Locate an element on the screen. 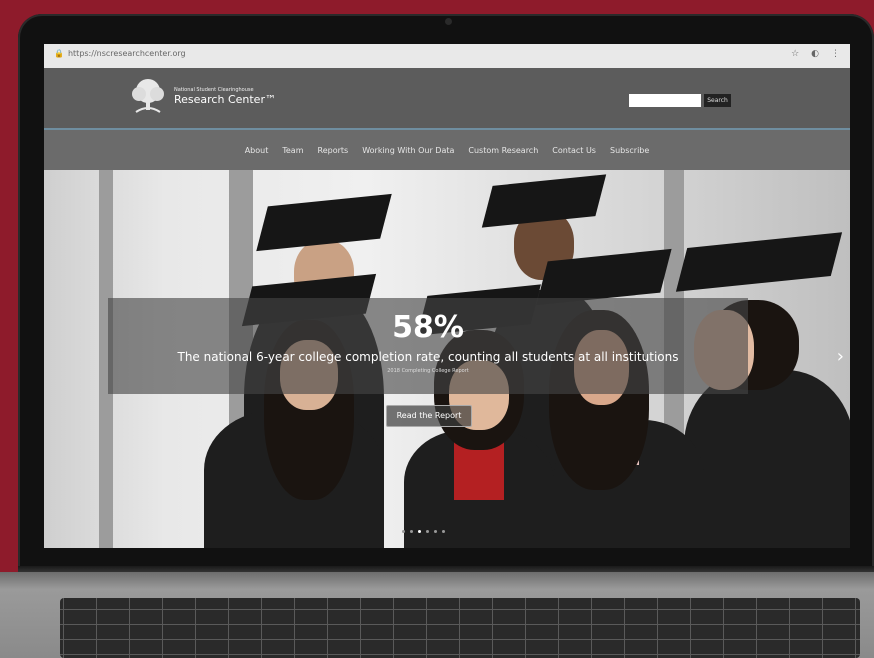 Image resolution: width=874 pixels, height=658 pixels. nav-item-subscribe: Subscribe is located at coordinates (629, 150).